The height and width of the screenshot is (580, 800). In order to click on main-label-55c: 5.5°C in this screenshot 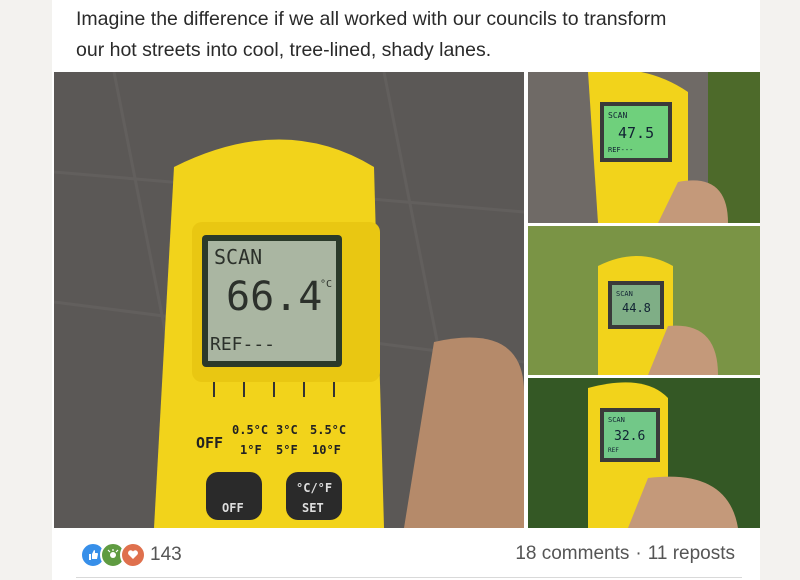, I will do `click(328, 430)`.